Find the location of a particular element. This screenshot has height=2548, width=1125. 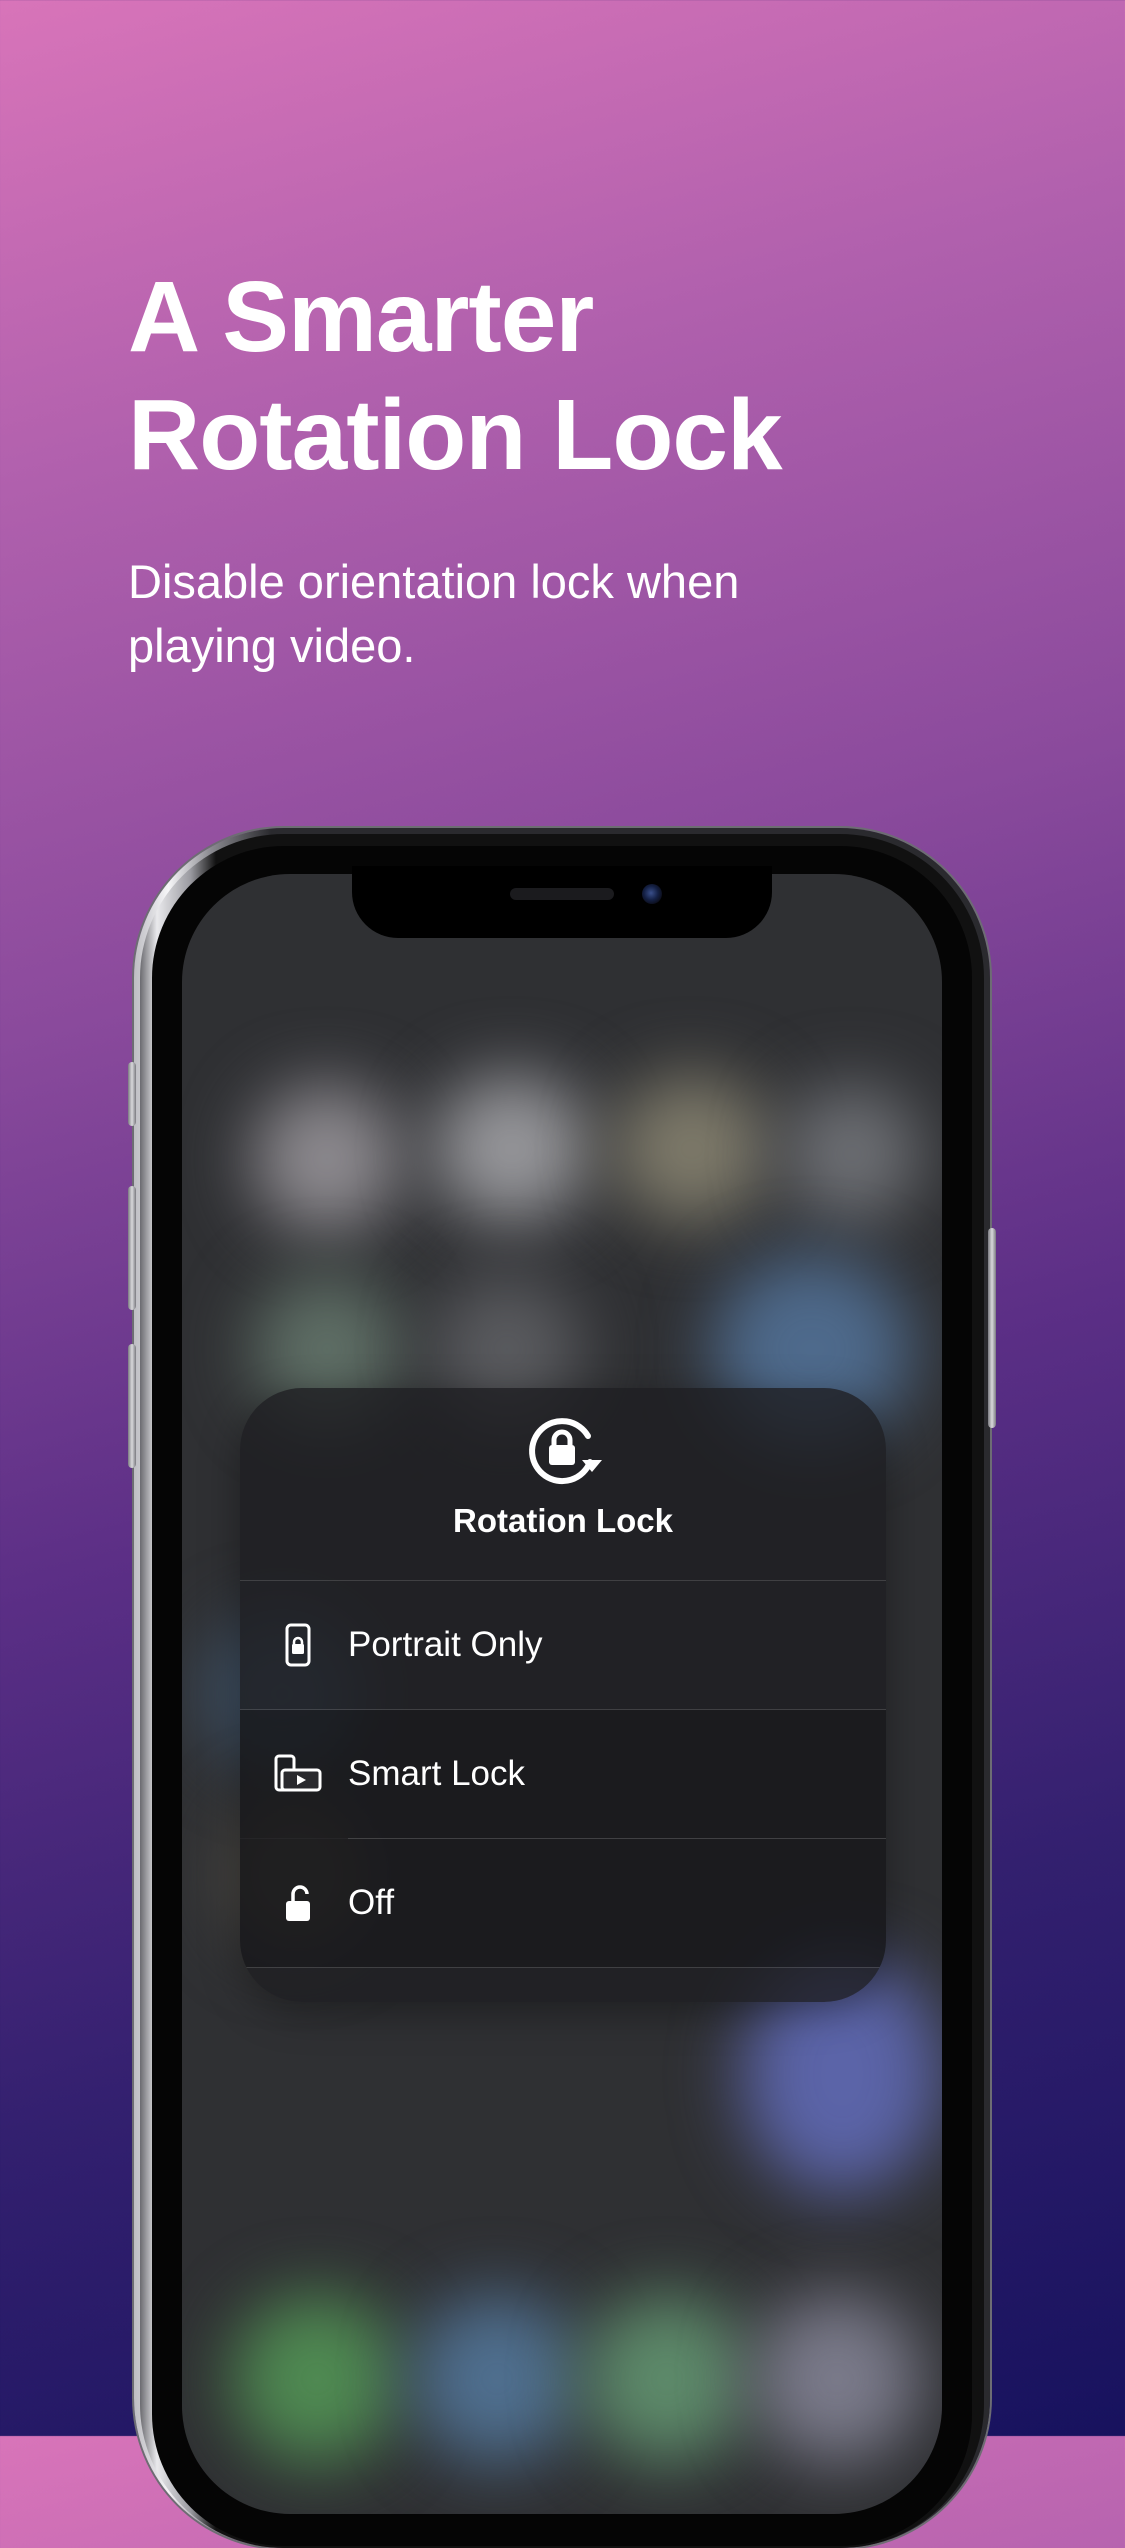

silent-switch is located at coordinates (132, 1094).